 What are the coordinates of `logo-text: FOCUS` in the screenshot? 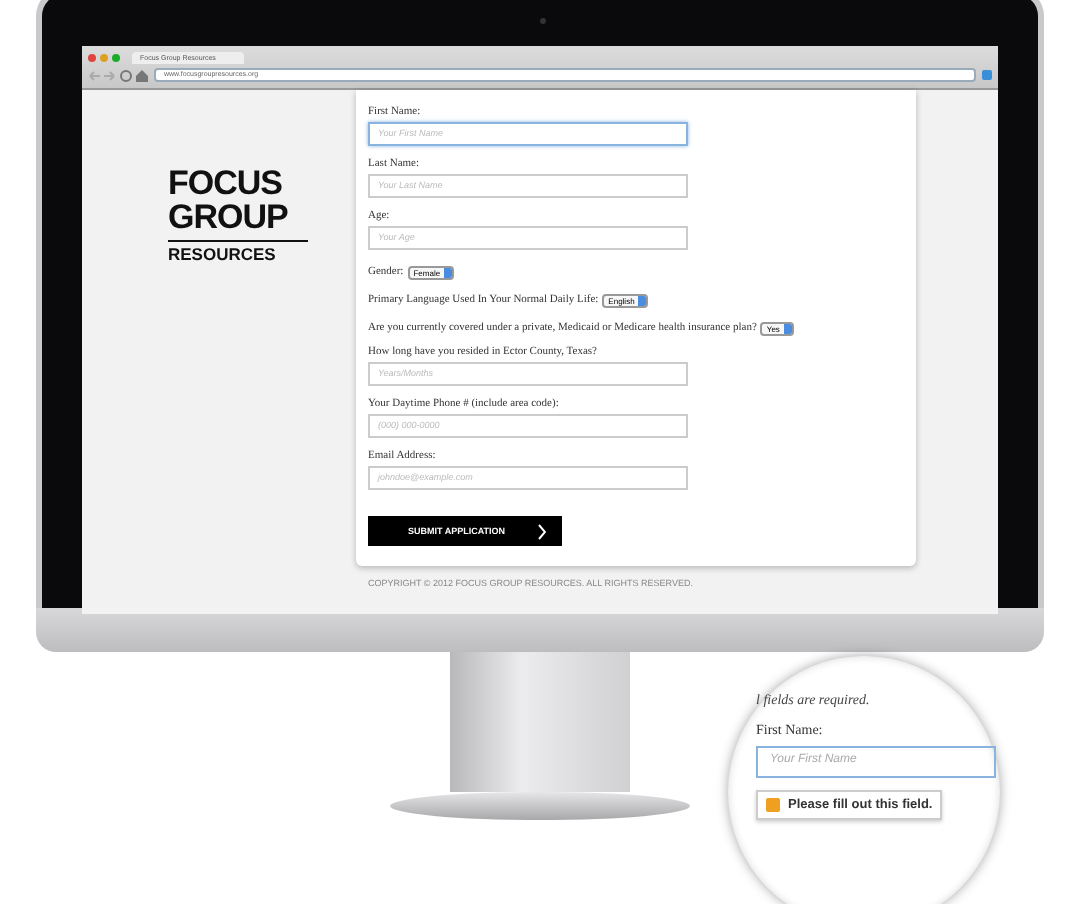 It's located at (226, 183).